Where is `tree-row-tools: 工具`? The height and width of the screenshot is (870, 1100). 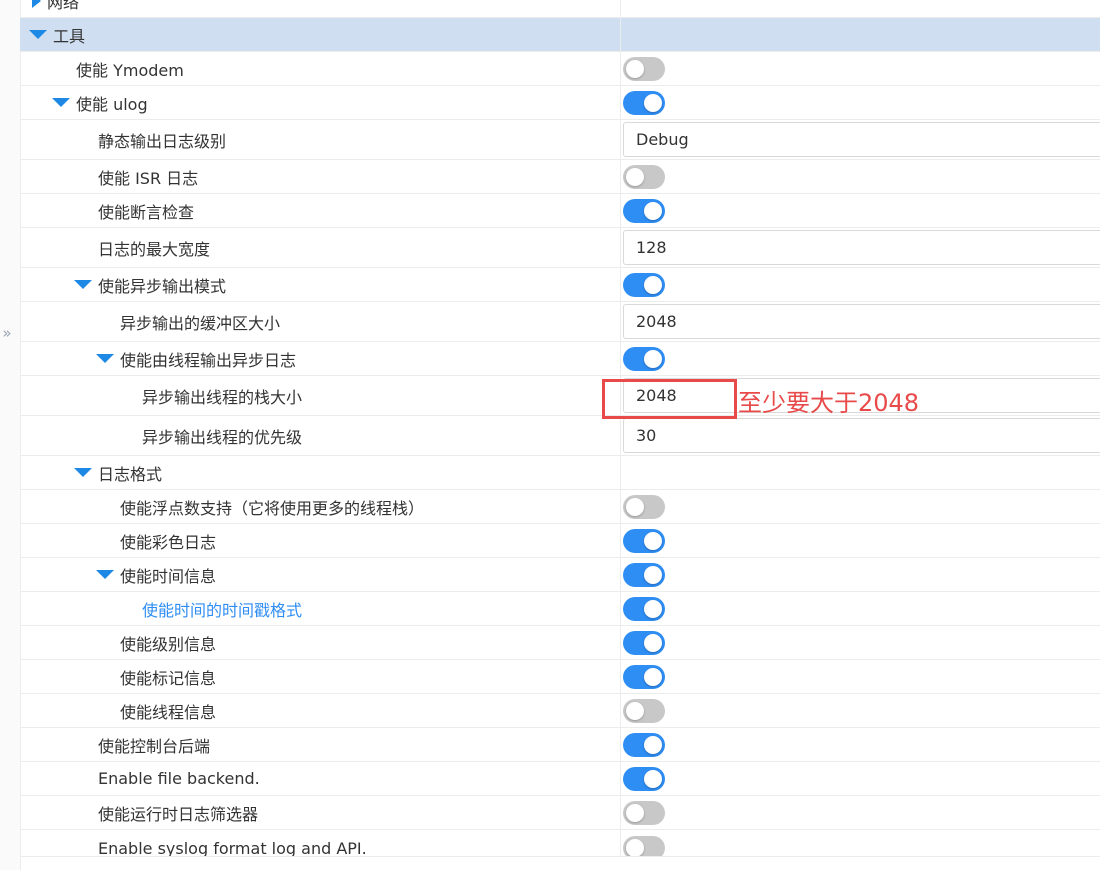
tree-row-tools: 工具 is located at coordinates (560, 35).